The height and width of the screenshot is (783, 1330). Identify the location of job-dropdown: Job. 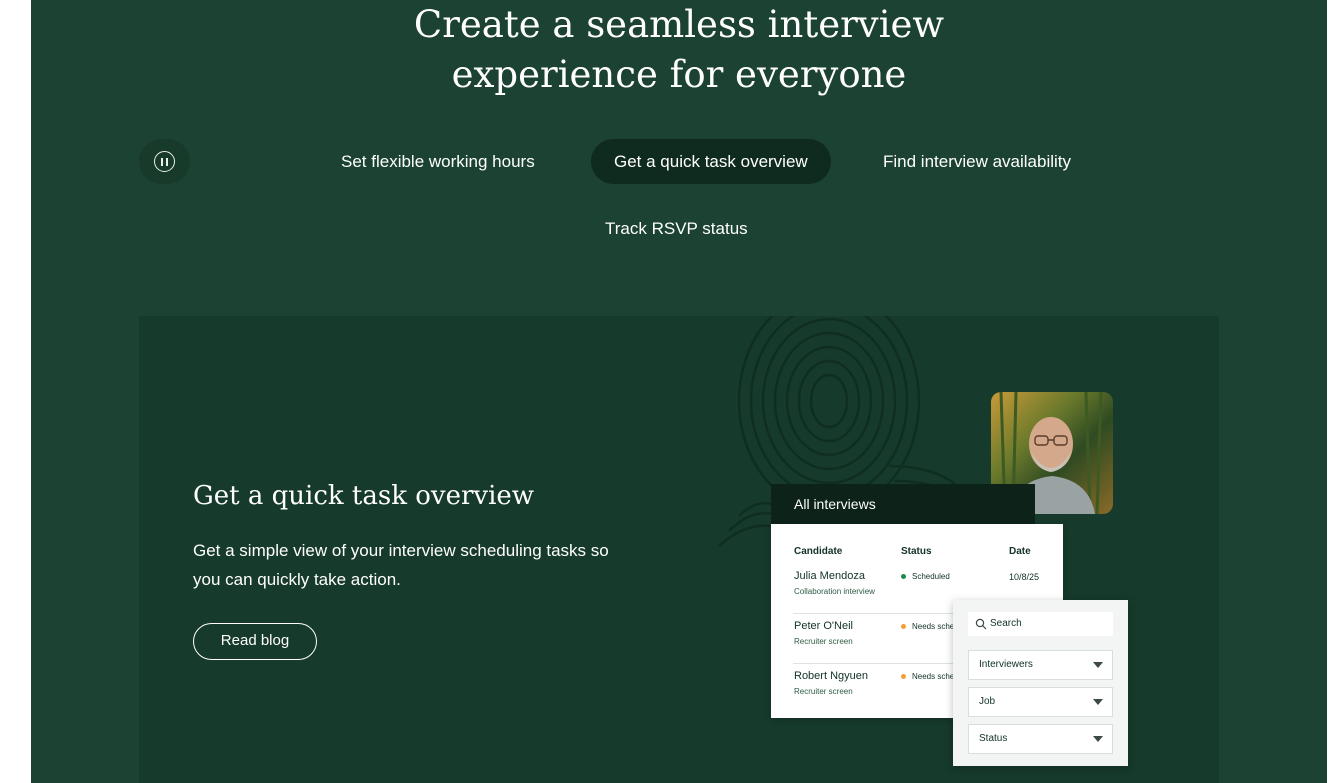
(1040, 702).